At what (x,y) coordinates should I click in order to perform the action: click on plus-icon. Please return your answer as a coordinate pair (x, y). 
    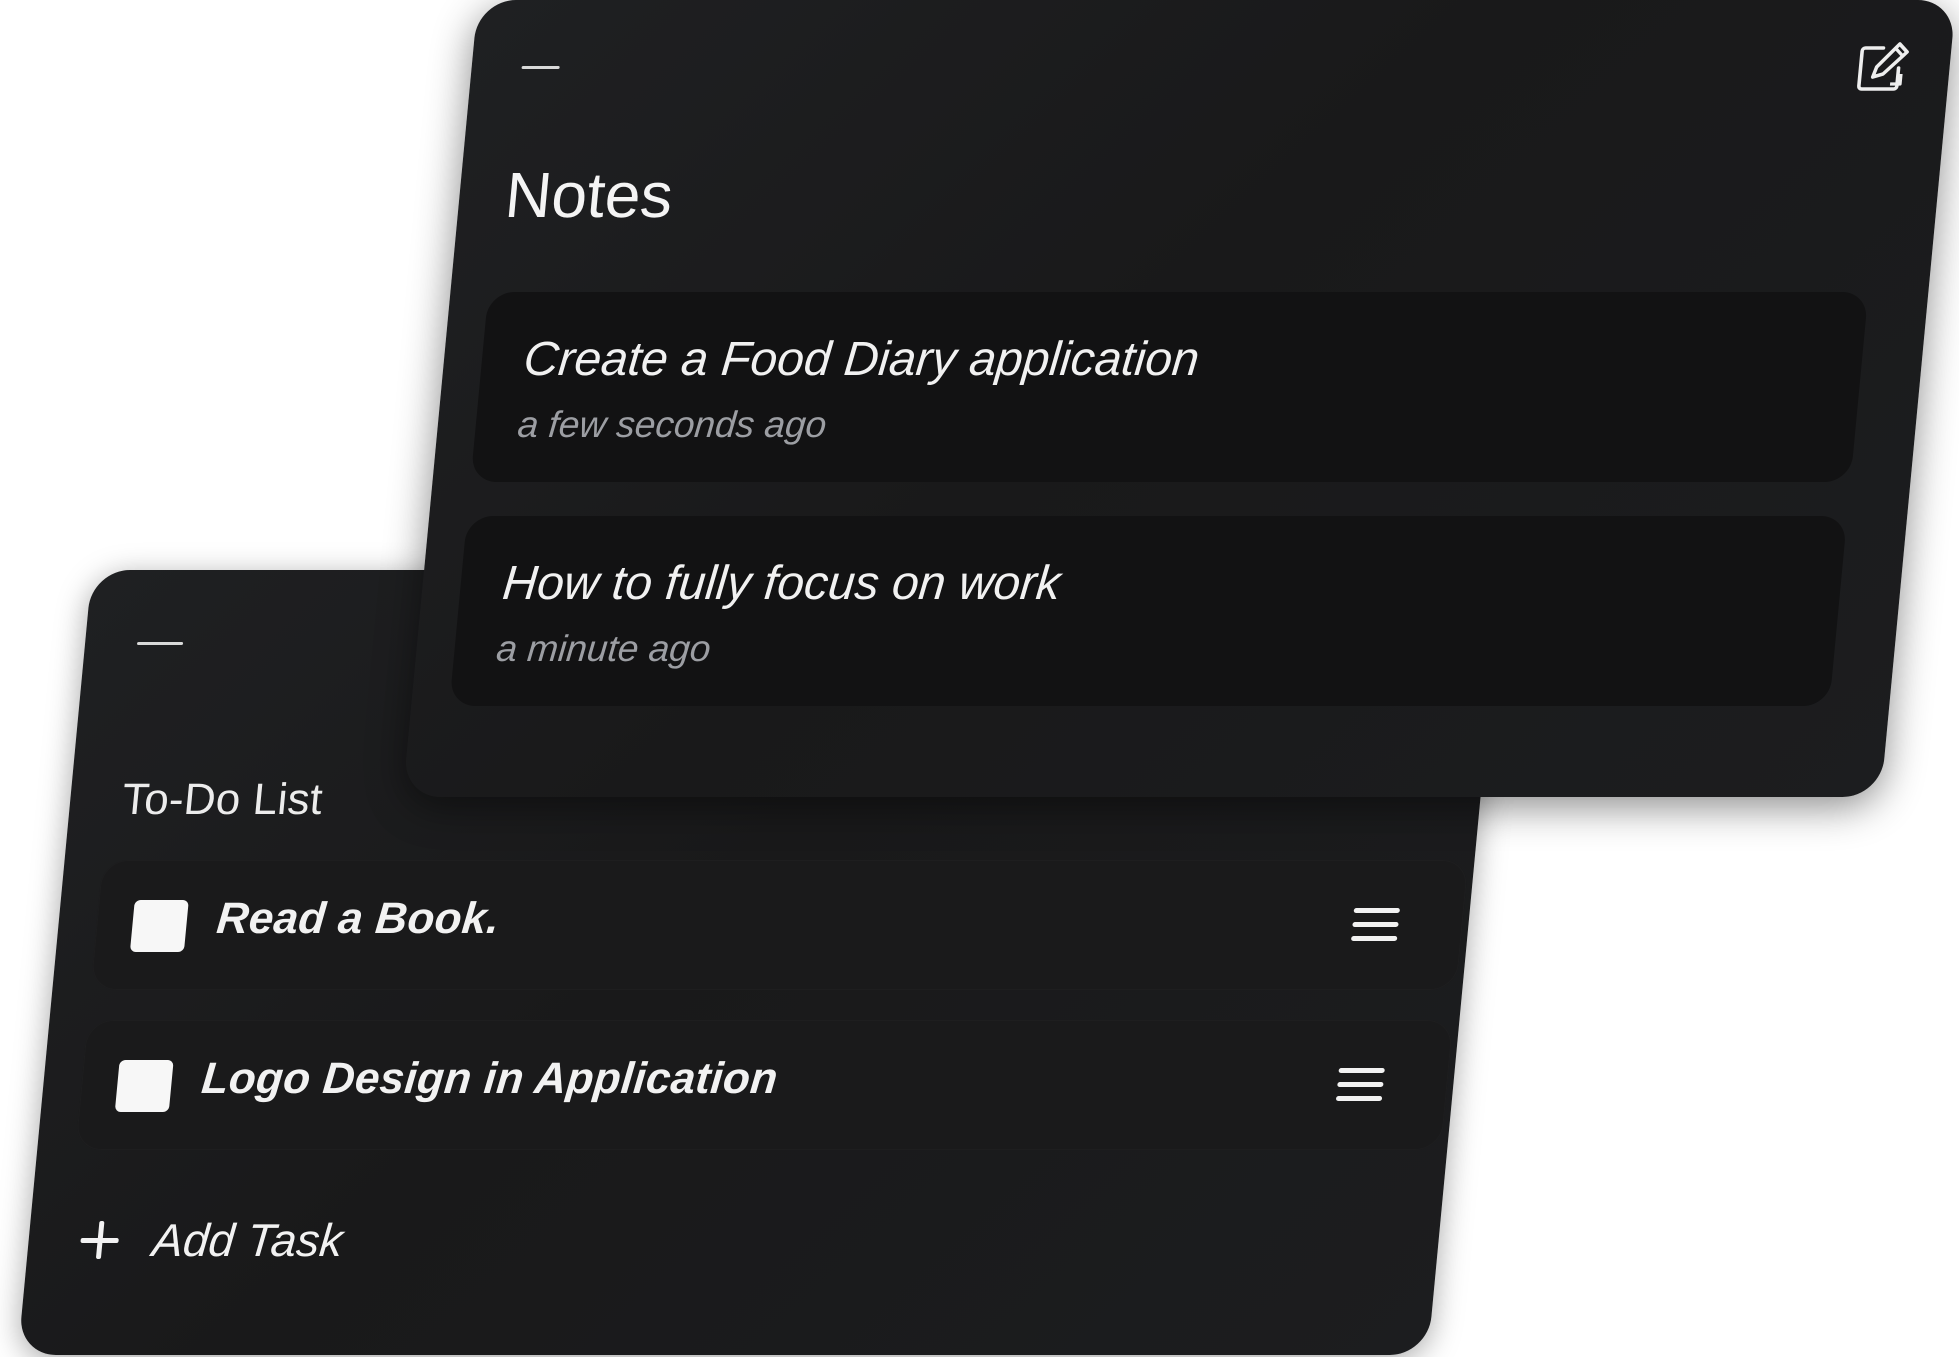
    Looking at the image, I should click on (100, 1240).